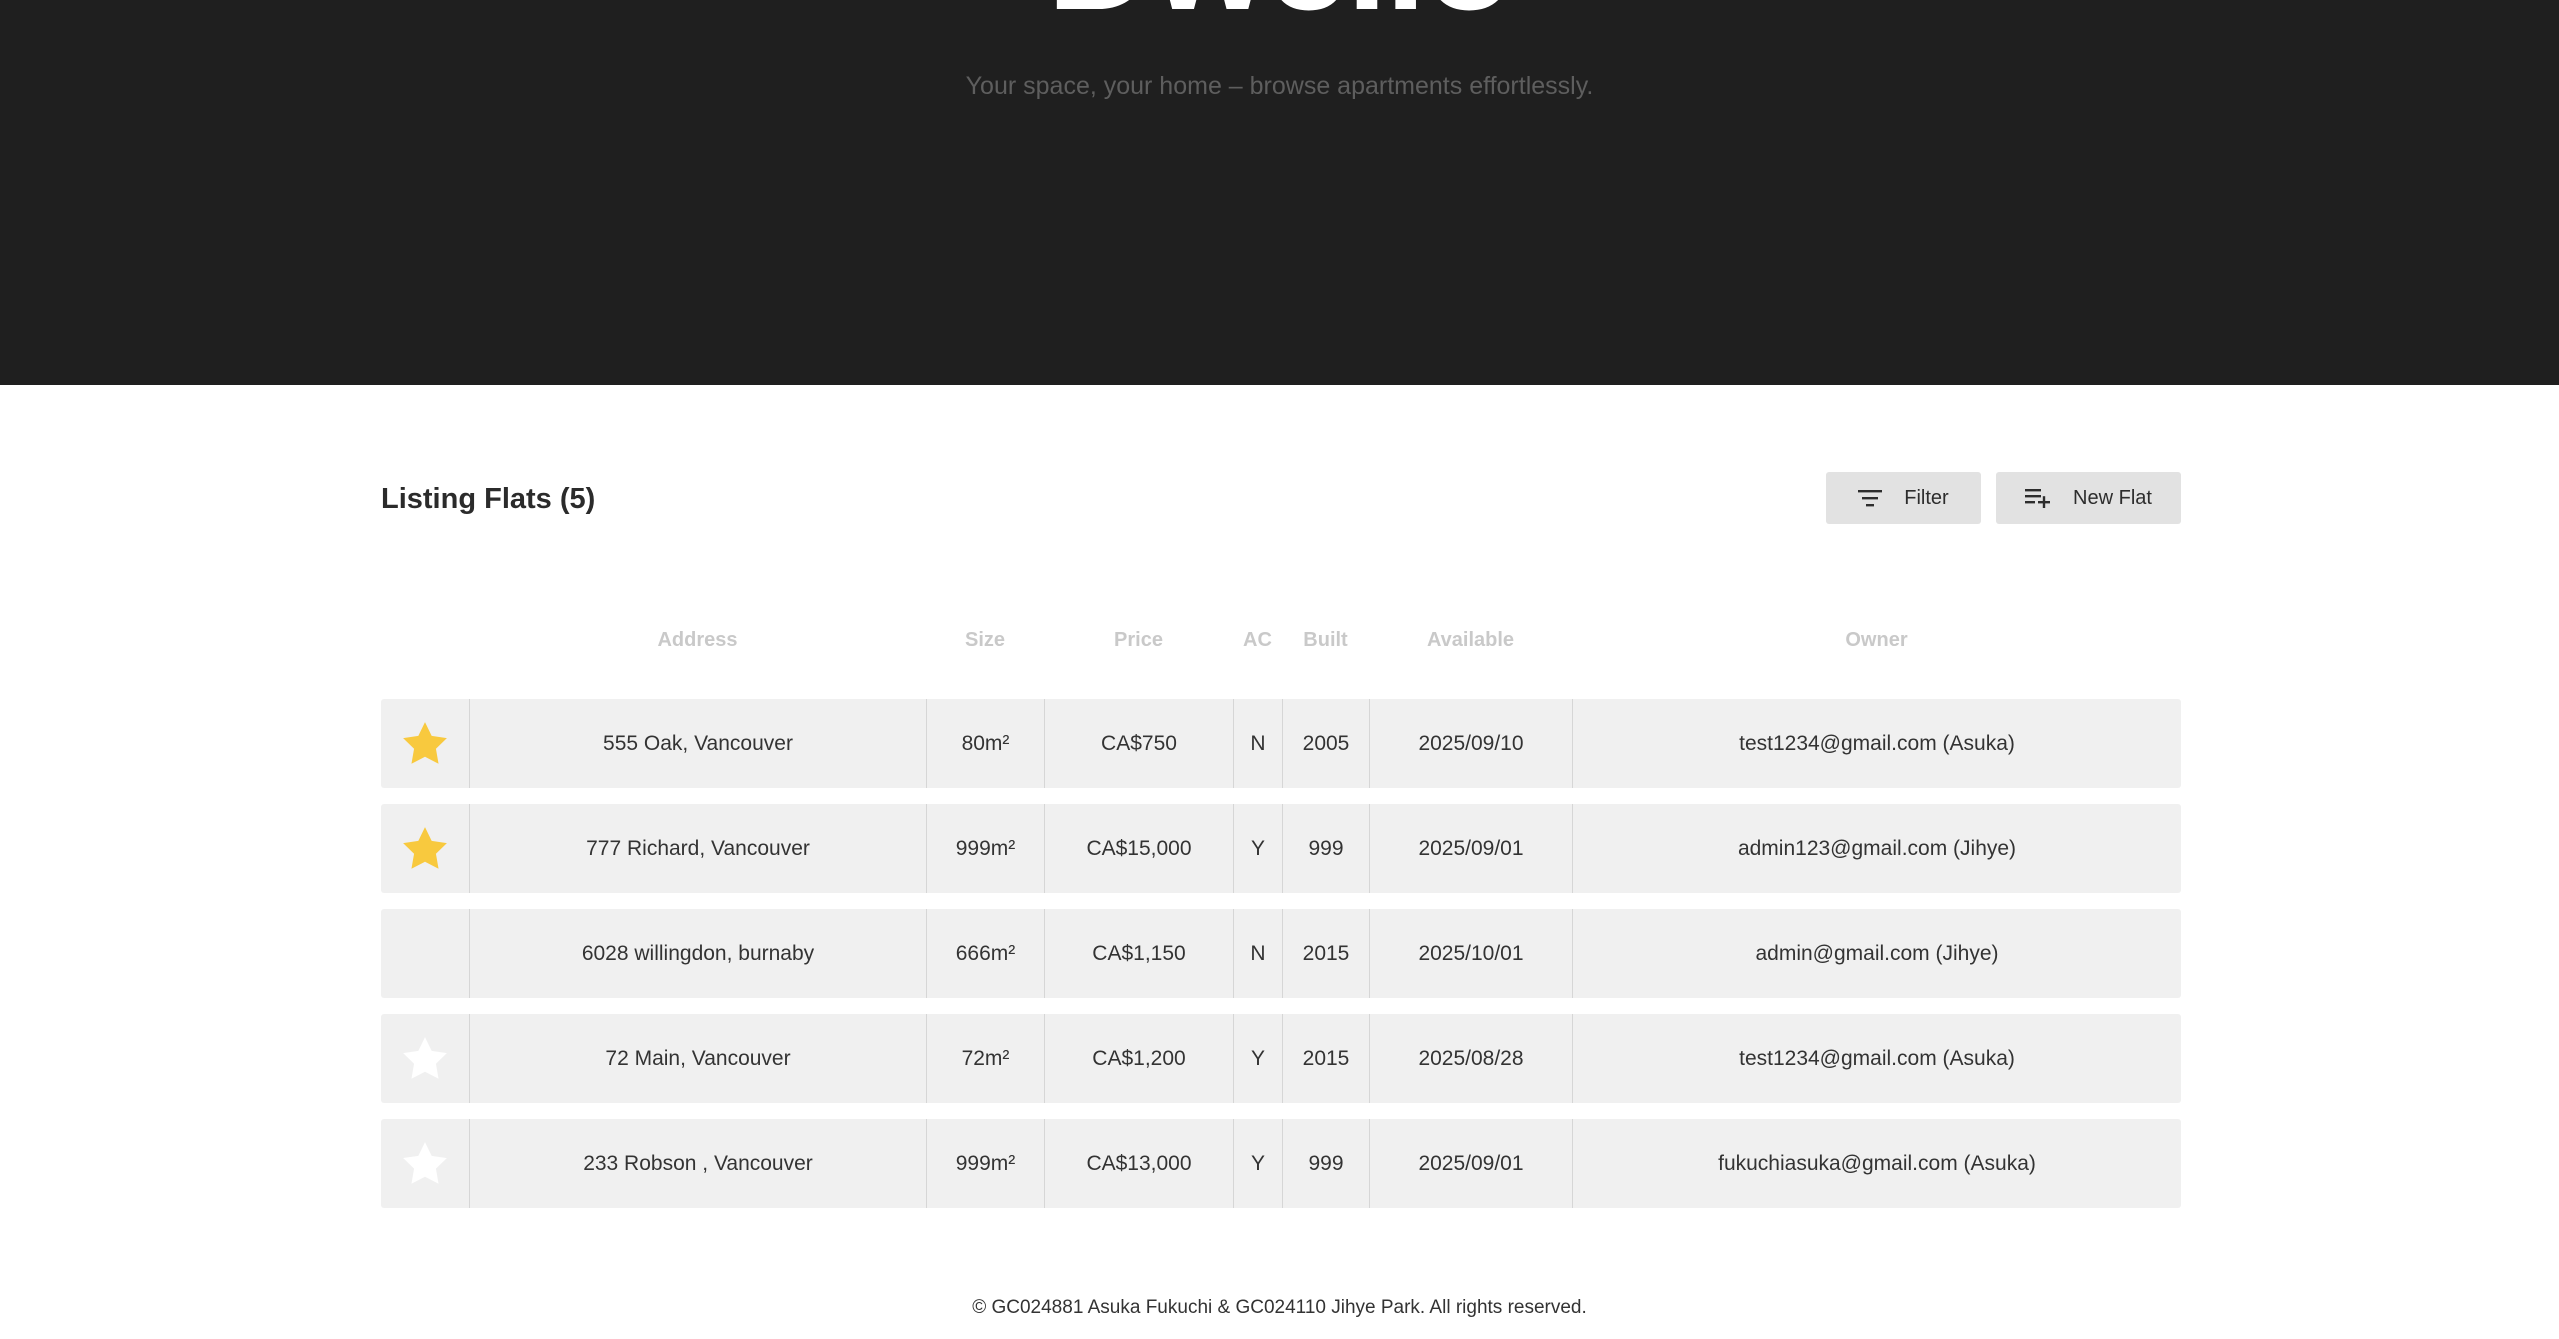 This screenshot has width=2559, height=1339. What do you see at coordinates (1470, 953) in the screenshot?
I see `cell-available: 2025/10/01` at bounding box center [1470, 953].